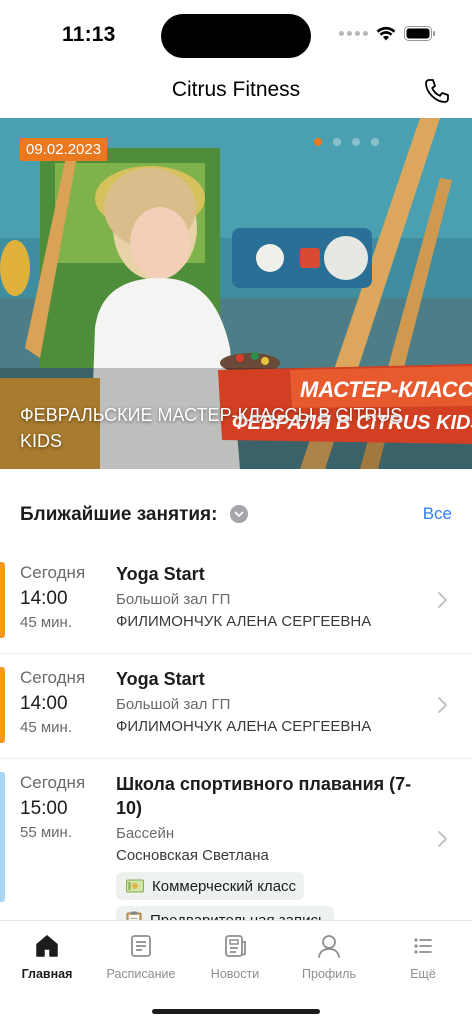 Image resolution: width=472 pixels, height=1024 pixels. I want to click on phone-icon, so click(437, 91).